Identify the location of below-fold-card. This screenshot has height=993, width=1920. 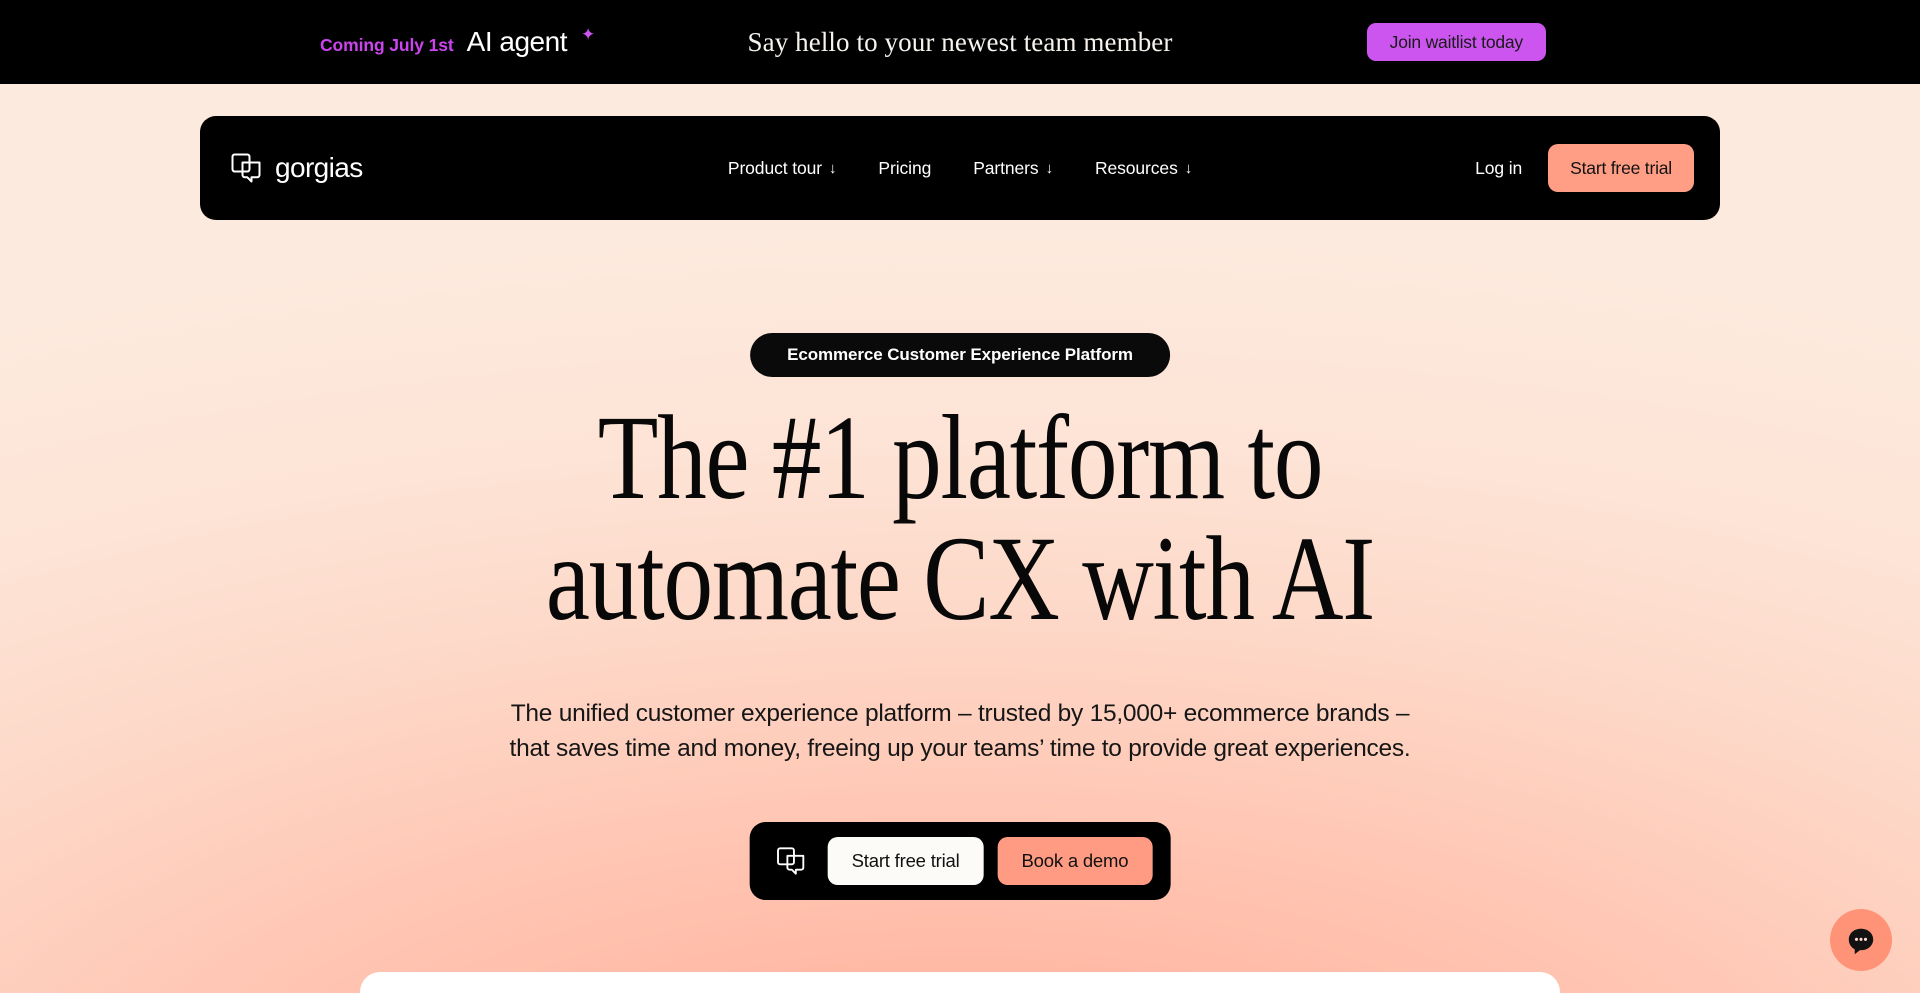
(960, 982).